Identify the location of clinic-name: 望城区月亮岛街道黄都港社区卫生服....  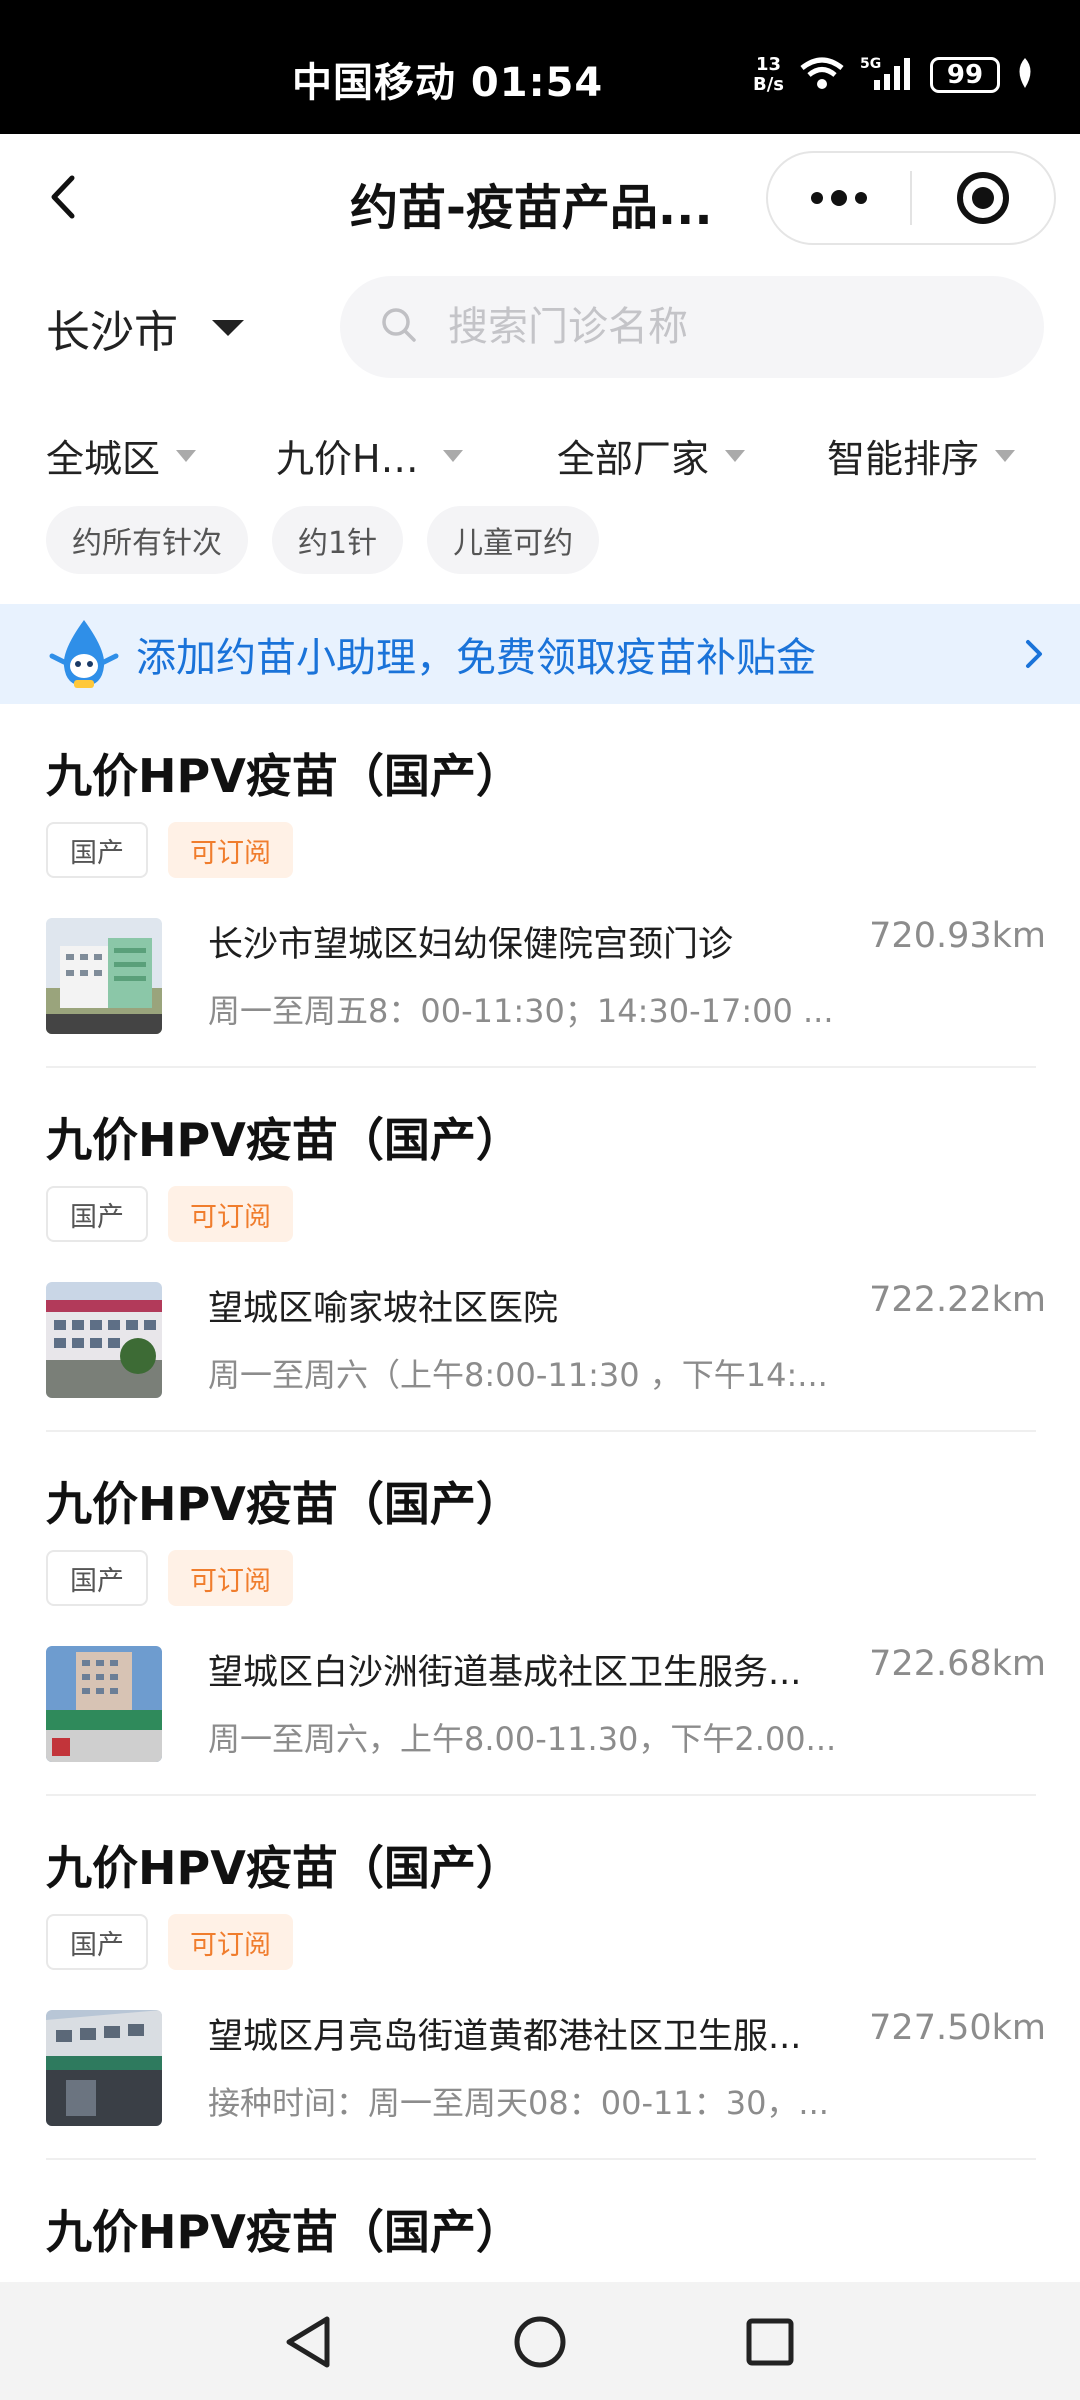
(505, 2037).